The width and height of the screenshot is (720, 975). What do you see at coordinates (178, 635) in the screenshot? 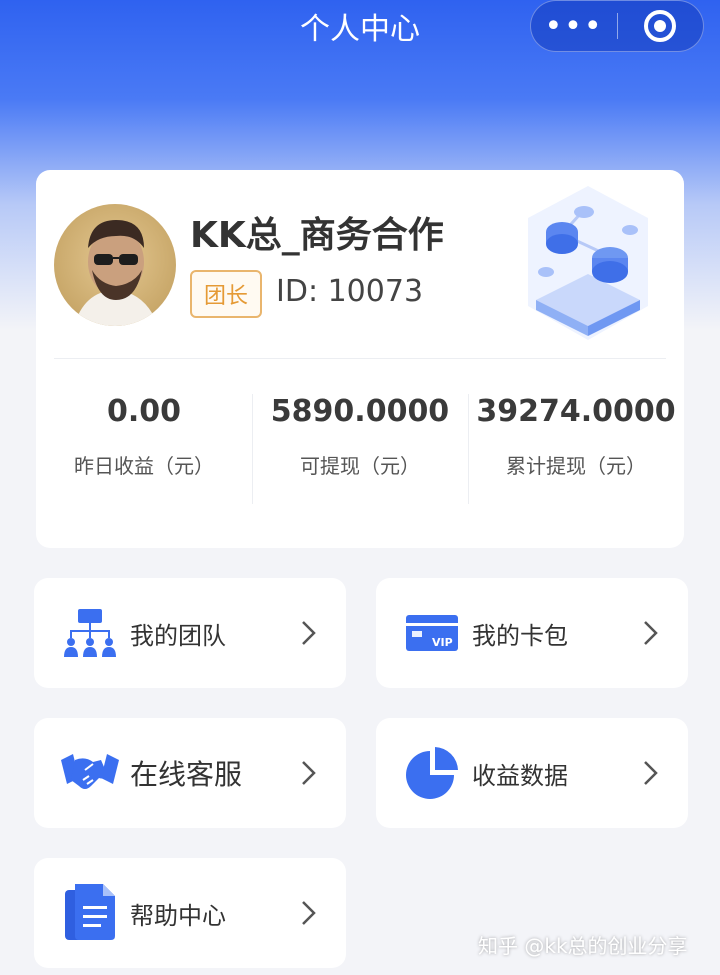
I see `menu-item-label: 我的团队` at bounding box center [178, 635].